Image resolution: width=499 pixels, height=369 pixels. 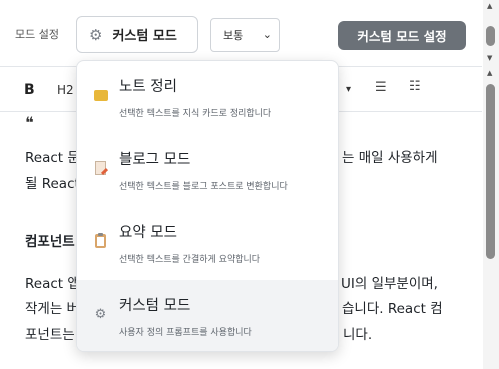 What do you see at coordinates (402, 35) in the screenshot?
I see `custom-mode-settings-button: 커스텀 모드 설정` at bounding box center [402, 35].